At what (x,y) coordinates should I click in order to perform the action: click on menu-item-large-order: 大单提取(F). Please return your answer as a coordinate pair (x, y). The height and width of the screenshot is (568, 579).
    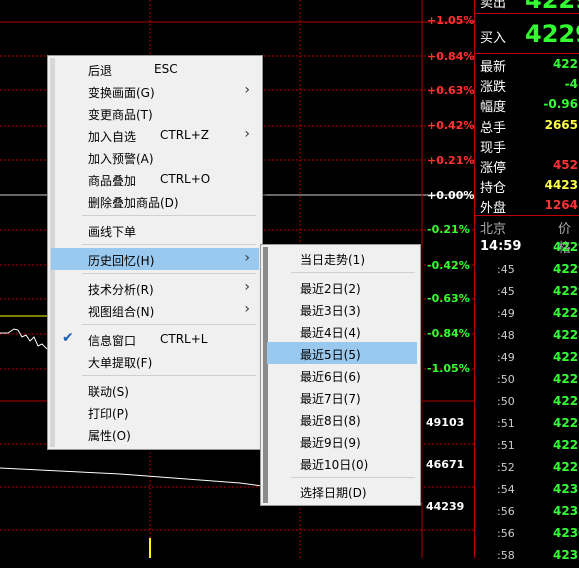
    Looking at the image, I should click on (155, 361).